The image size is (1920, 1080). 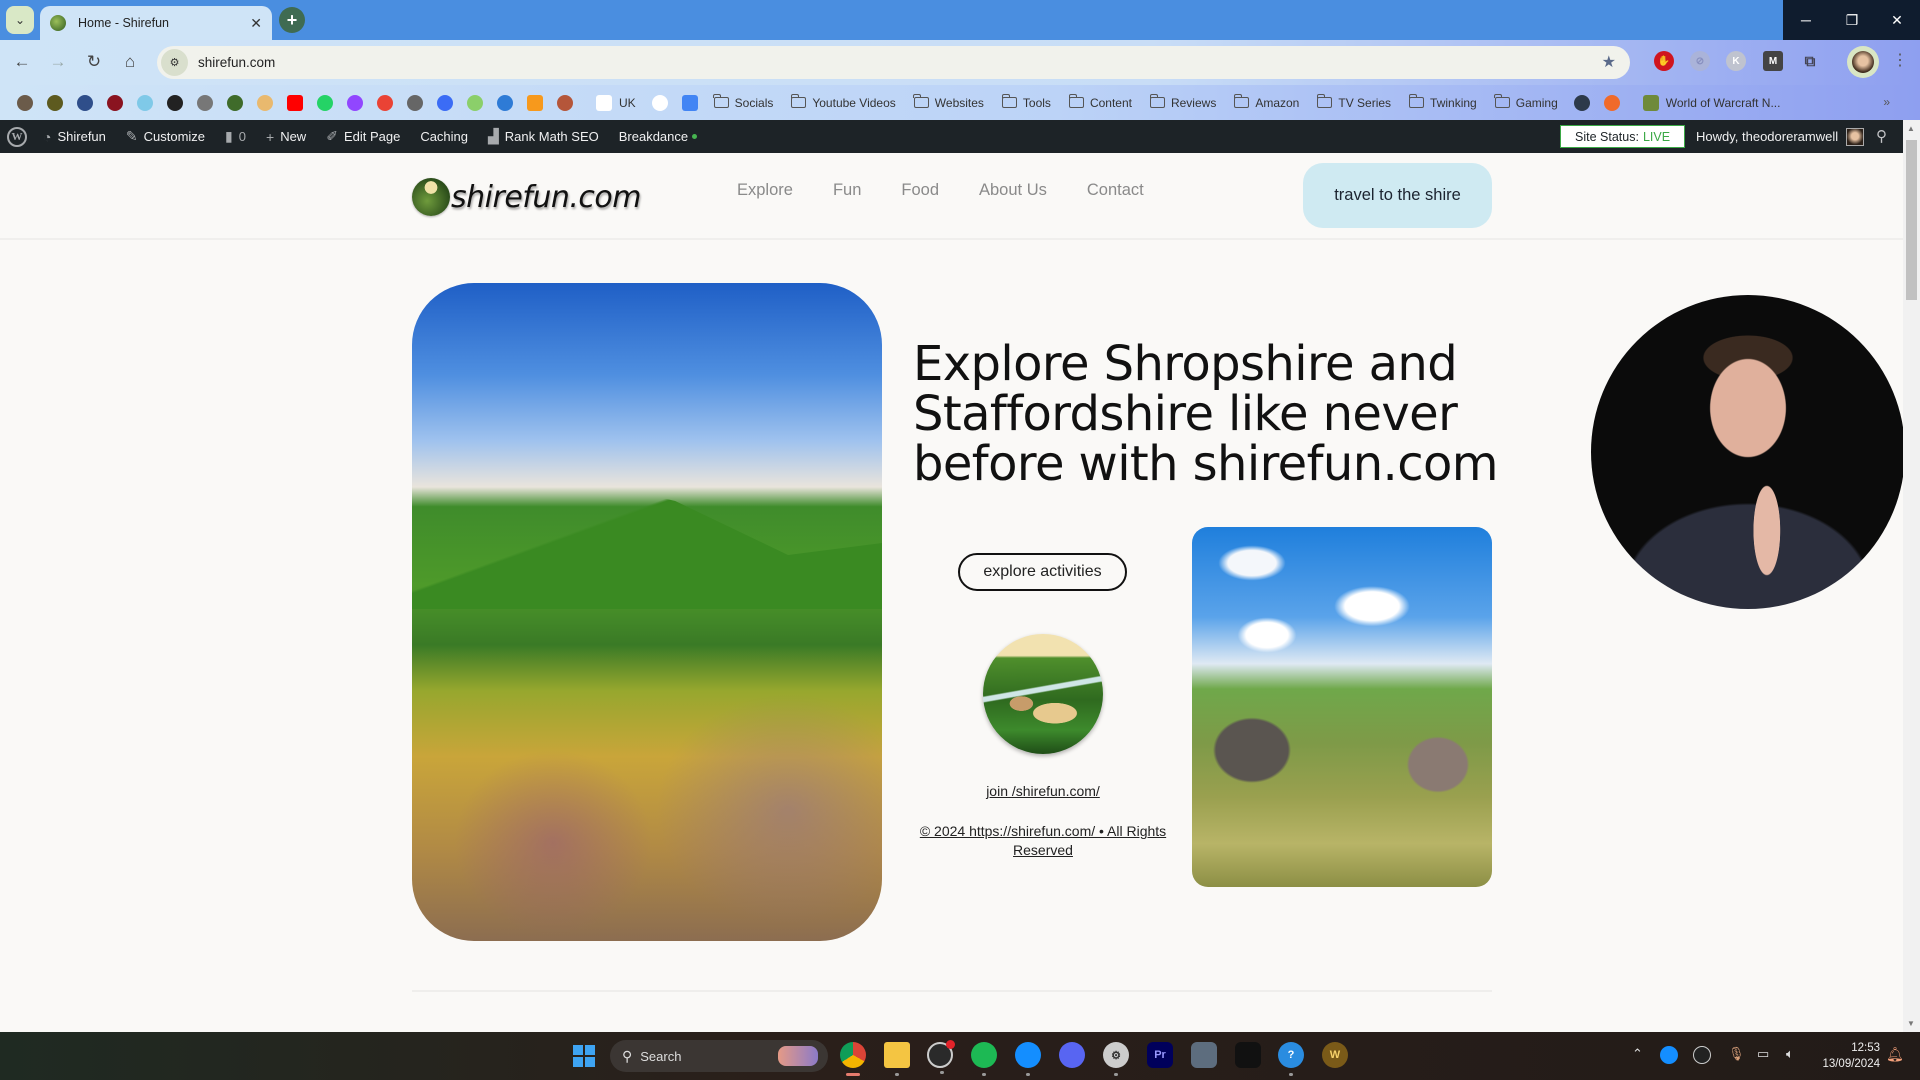 What do you see at coordinates (235, 102) in the screenshot?
I see `bm-shirefun-icon` at bounding box center [235, 102].